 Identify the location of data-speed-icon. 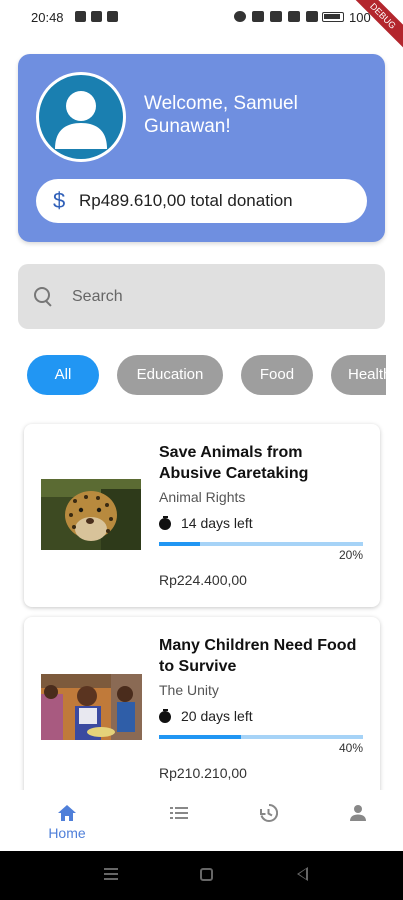
(276, 16).